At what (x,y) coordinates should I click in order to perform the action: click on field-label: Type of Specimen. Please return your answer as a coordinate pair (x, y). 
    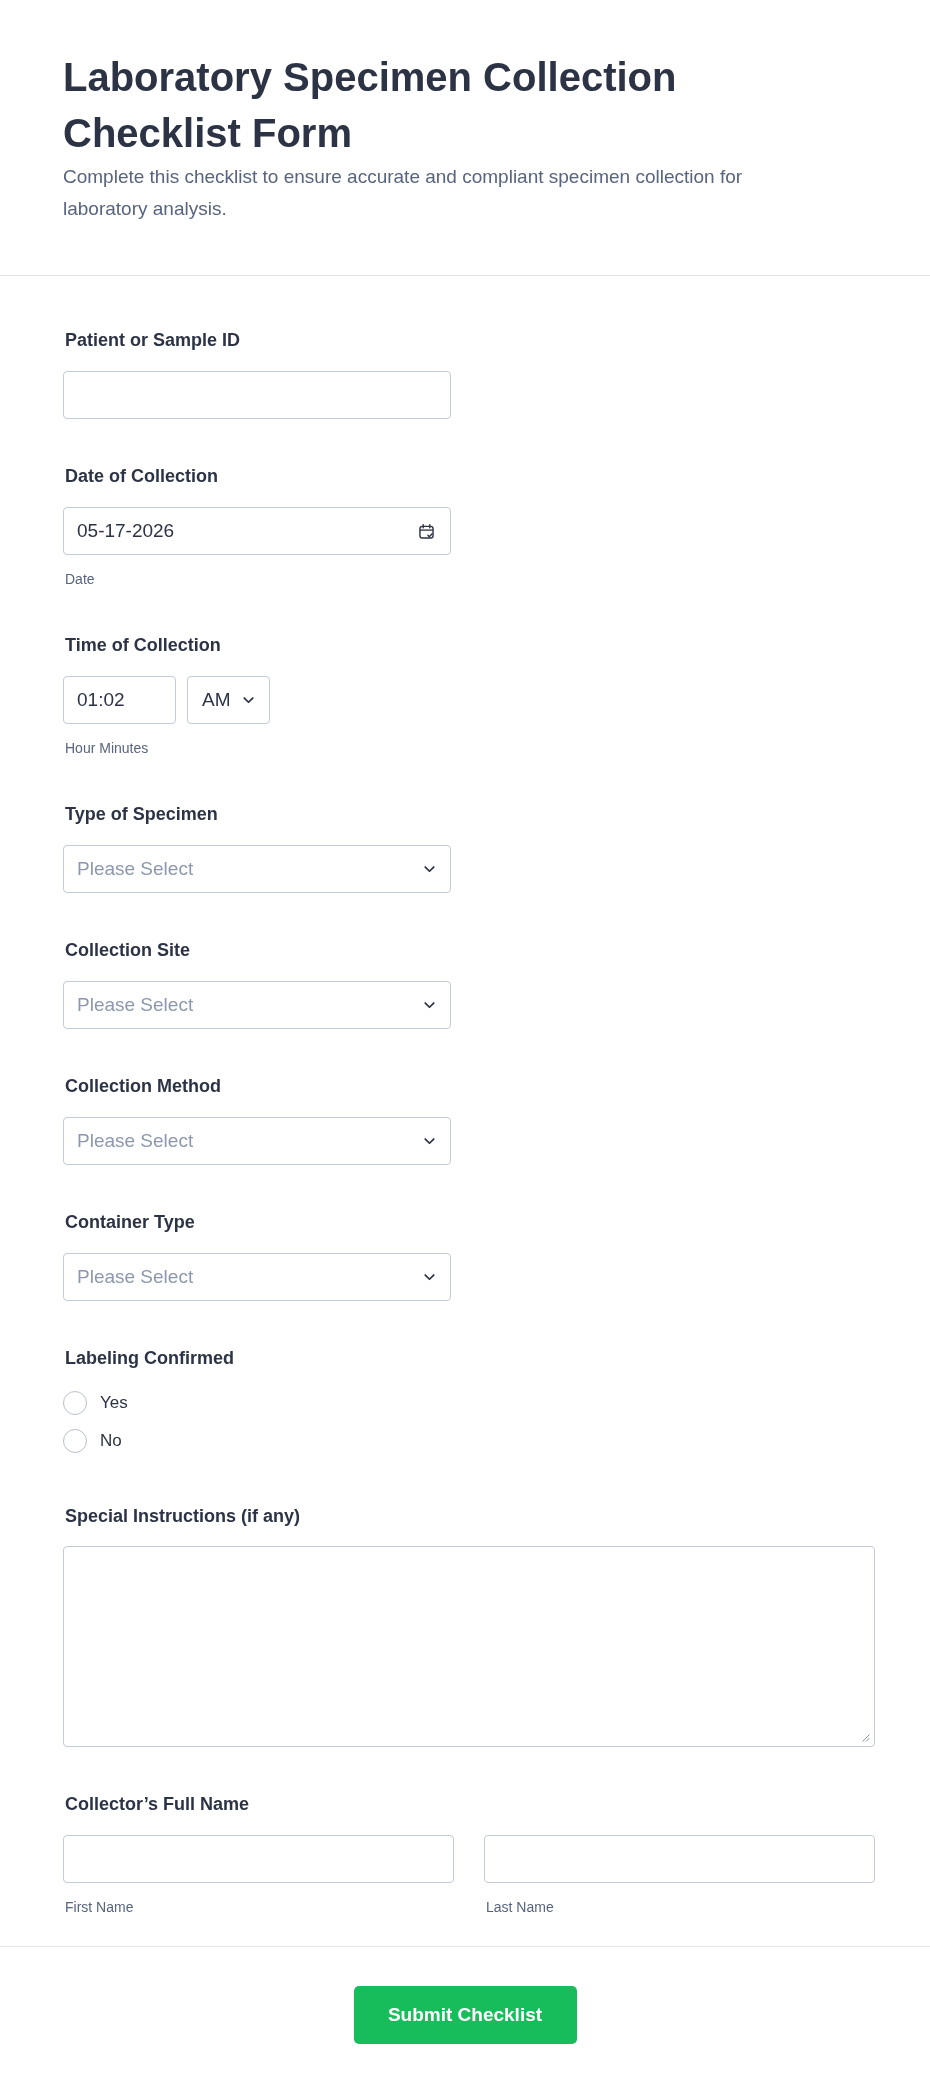
    Looking at the image, I should click on (142, 814).